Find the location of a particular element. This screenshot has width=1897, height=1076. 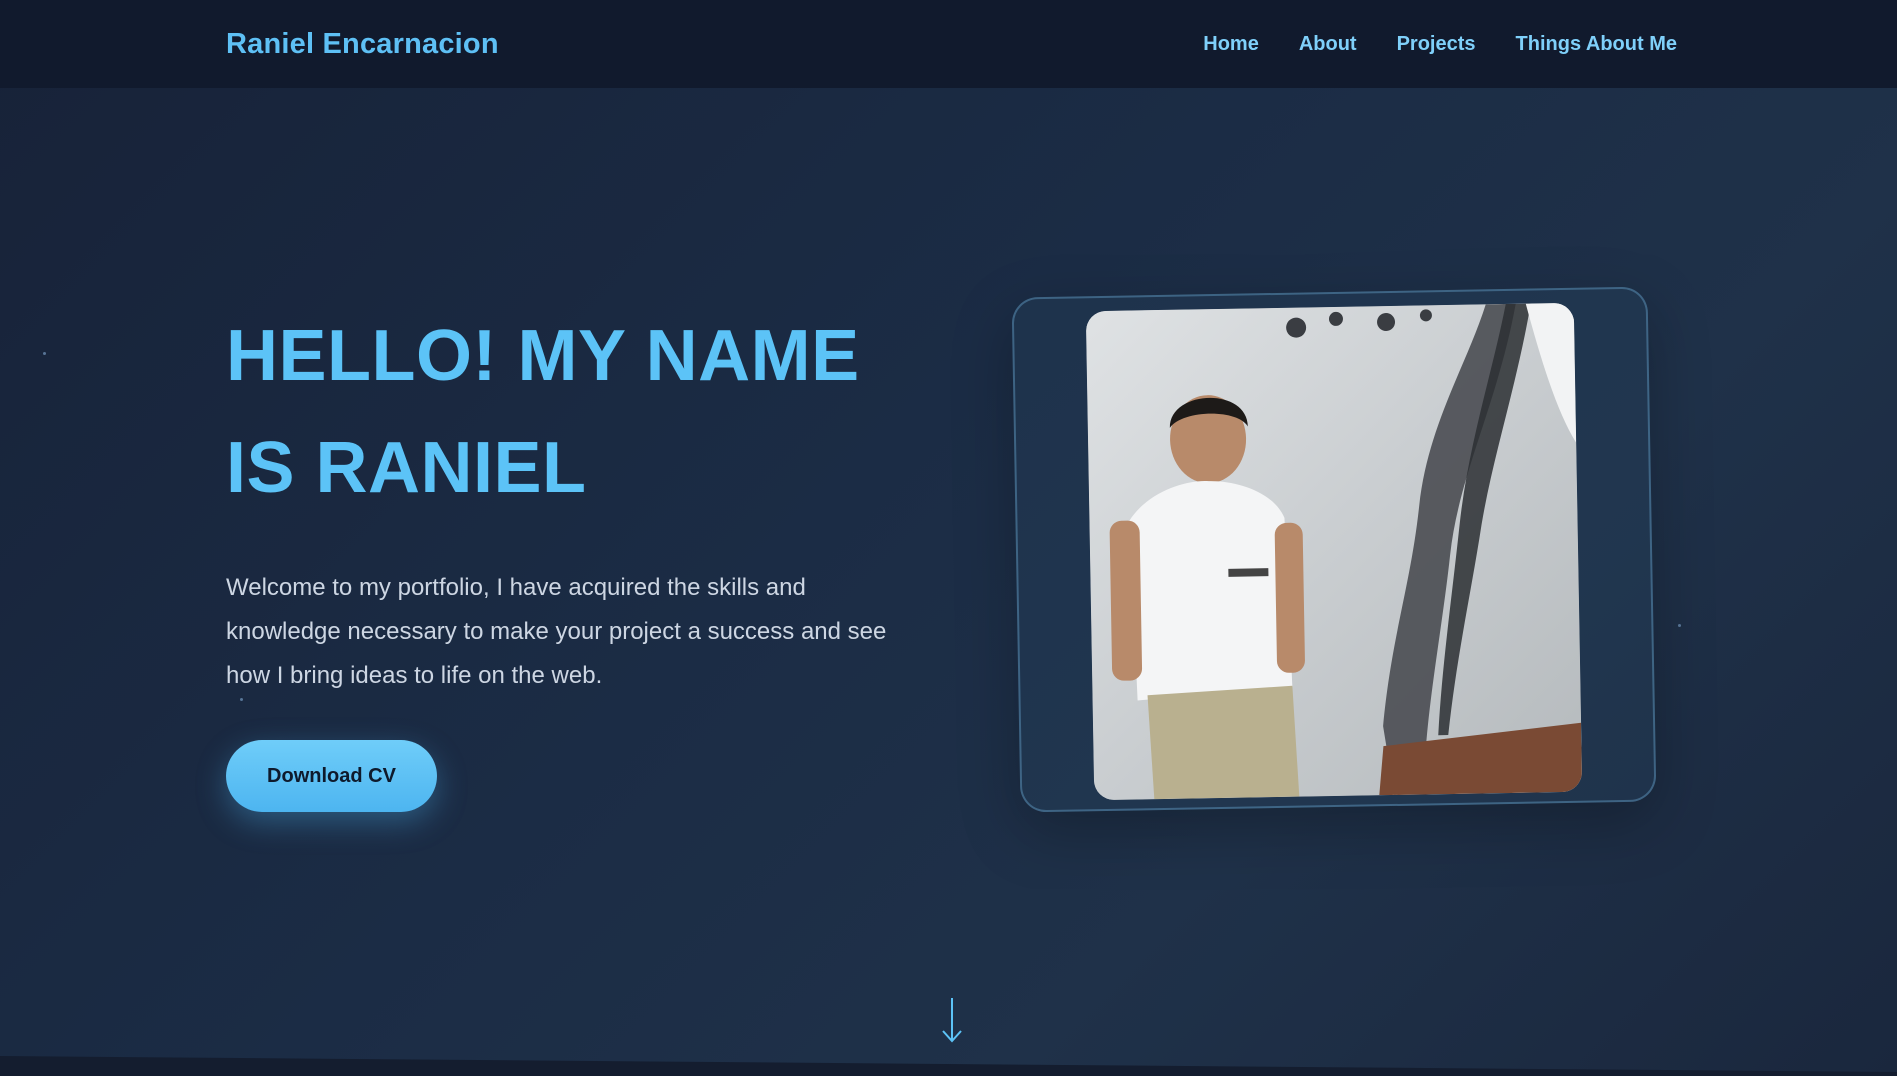

nav-link-about: About is located at coordinates (1328, 44).